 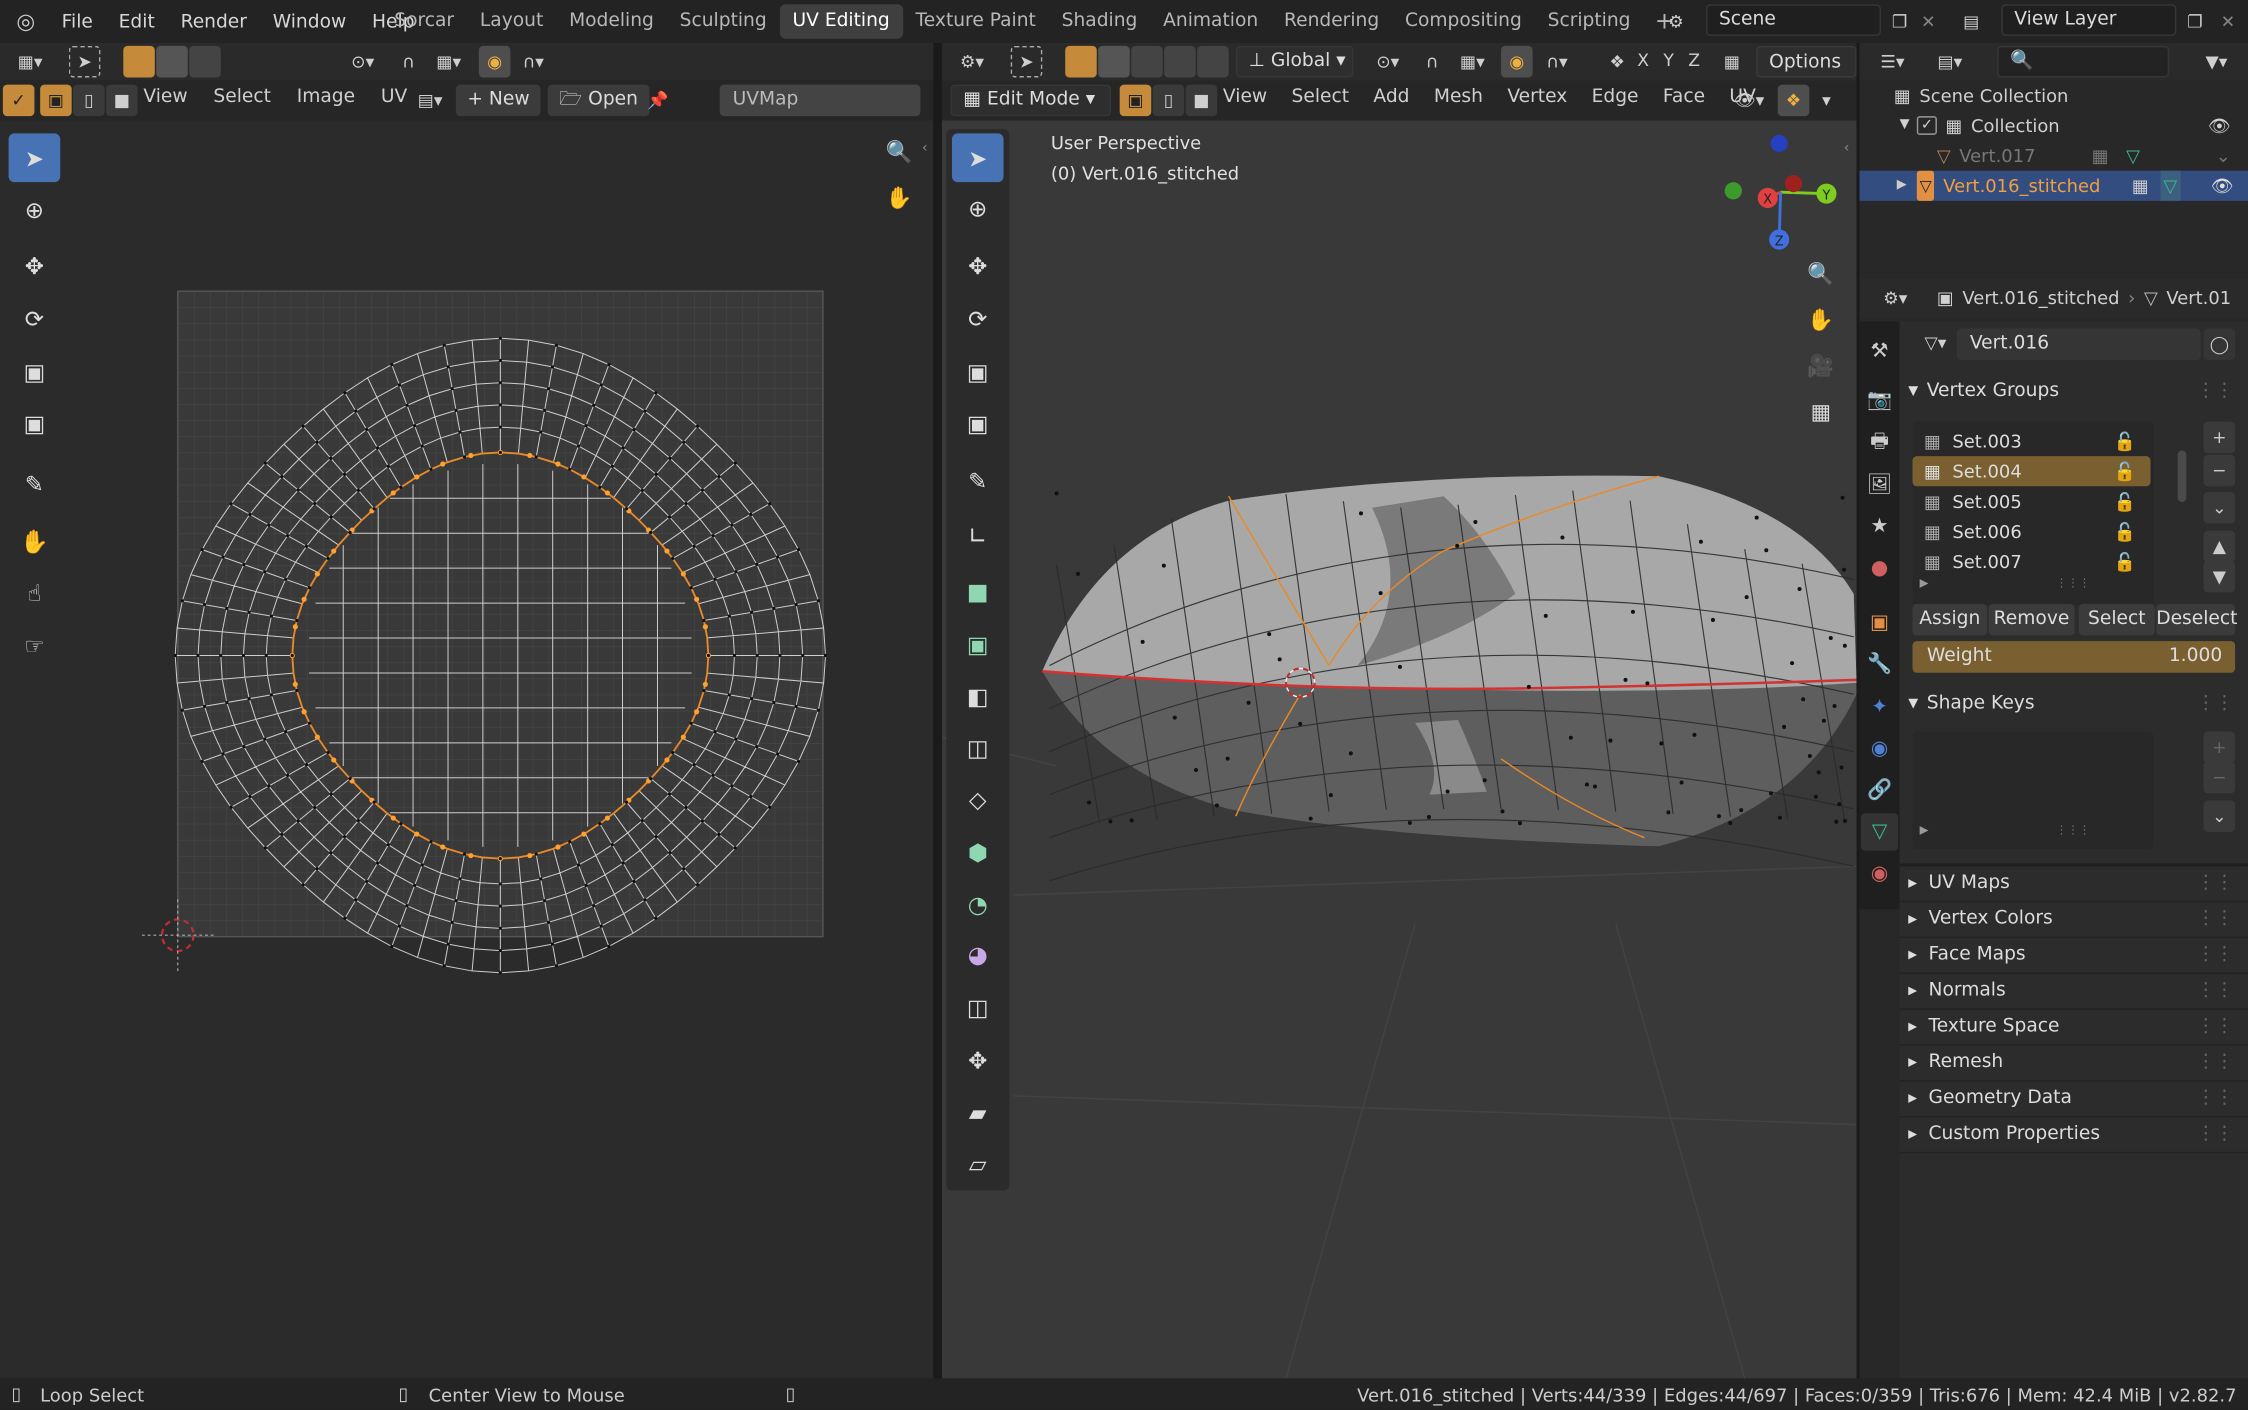 I want to click on vp-subtract-selection-icon, so click(x=1147, y=61).